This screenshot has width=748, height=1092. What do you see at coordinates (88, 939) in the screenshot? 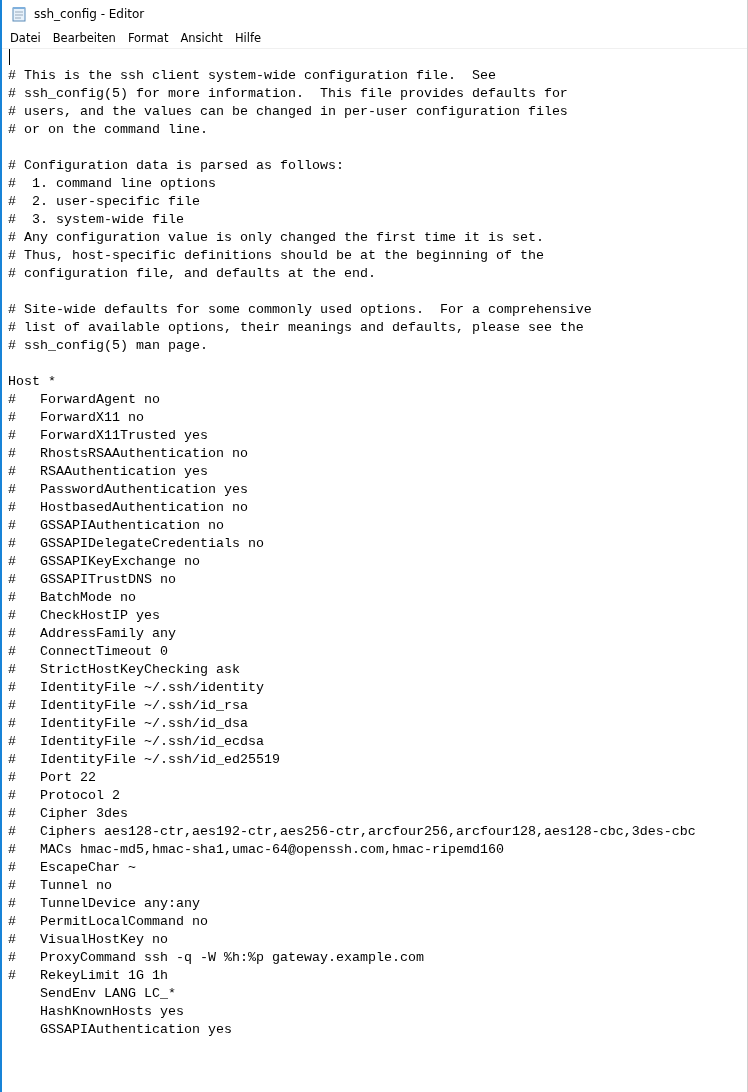
I see `code-line: # VisualHostKey no` at bounding box center [88, 939].